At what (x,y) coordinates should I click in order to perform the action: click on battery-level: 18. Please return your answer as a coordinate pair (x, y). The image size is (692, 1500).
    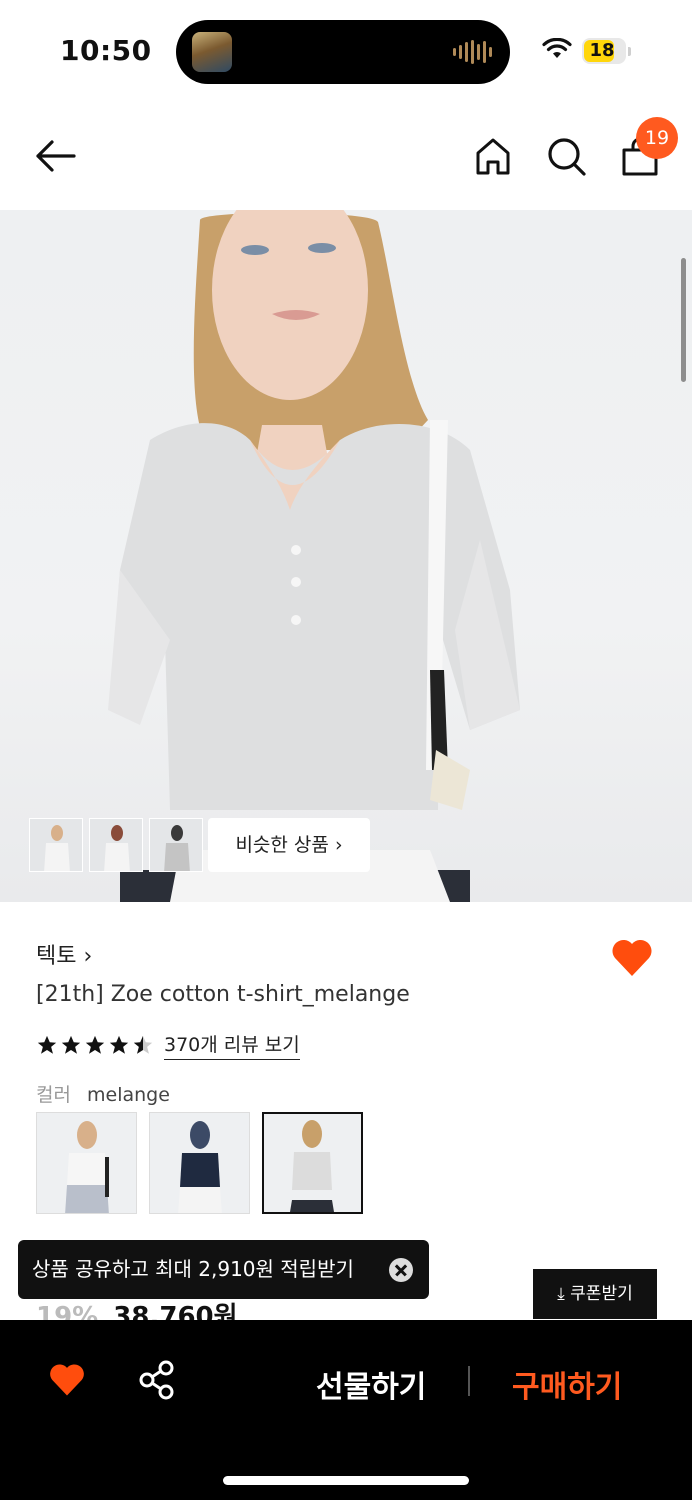
    Looking at the image, I should click on (602, 50).